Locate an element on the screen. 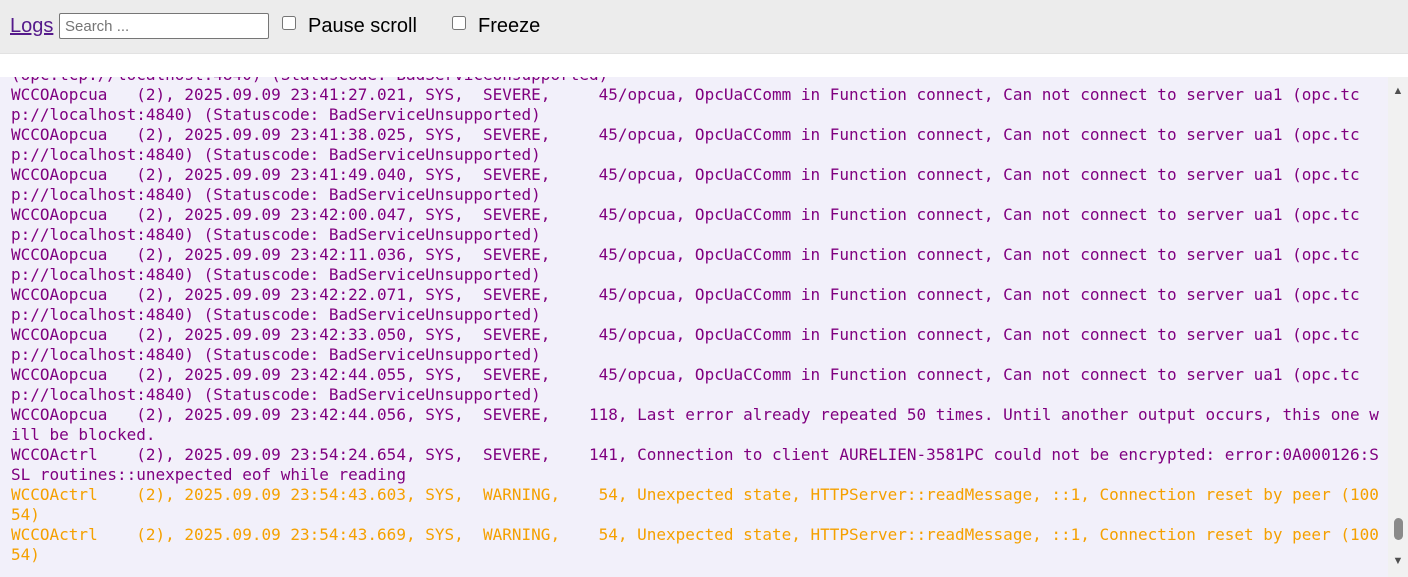 Image resolution: width=1408 pixels, height=577 pixels. toolbar: Logs Pause scroll Freeze is located at coordinates (704, 27).